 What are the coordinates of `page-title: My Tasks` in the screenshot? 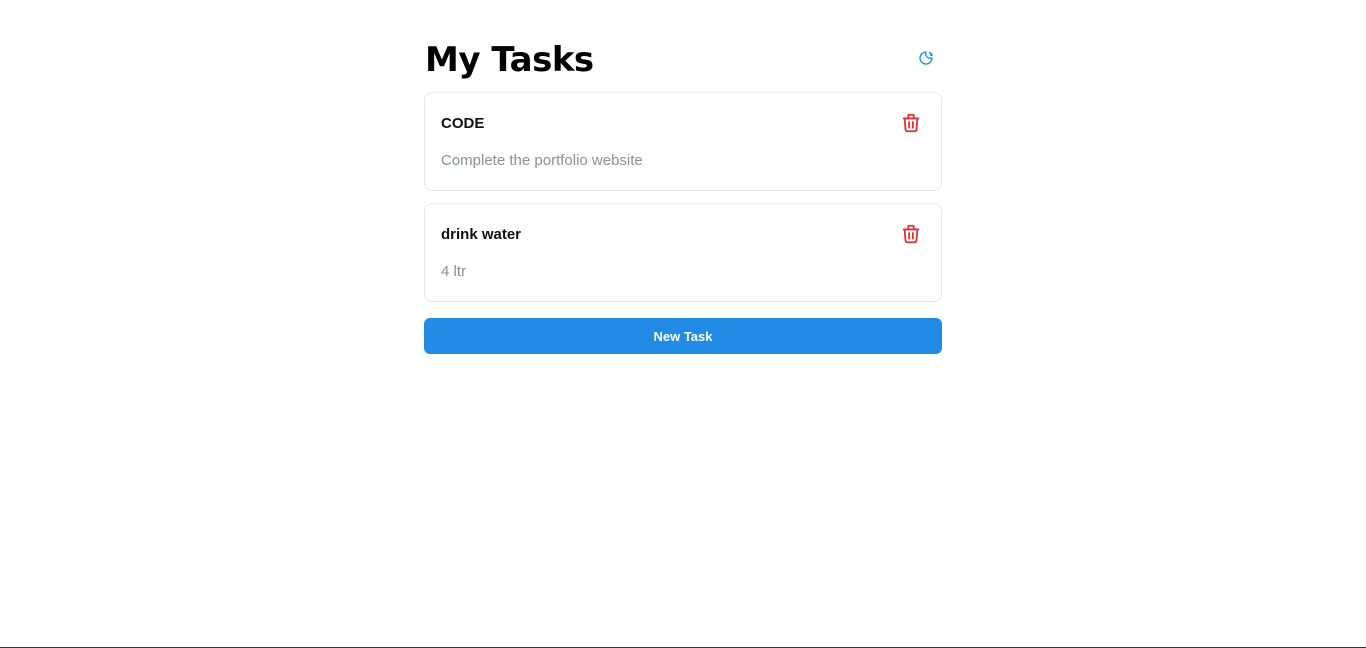 It's located at (509, 60).